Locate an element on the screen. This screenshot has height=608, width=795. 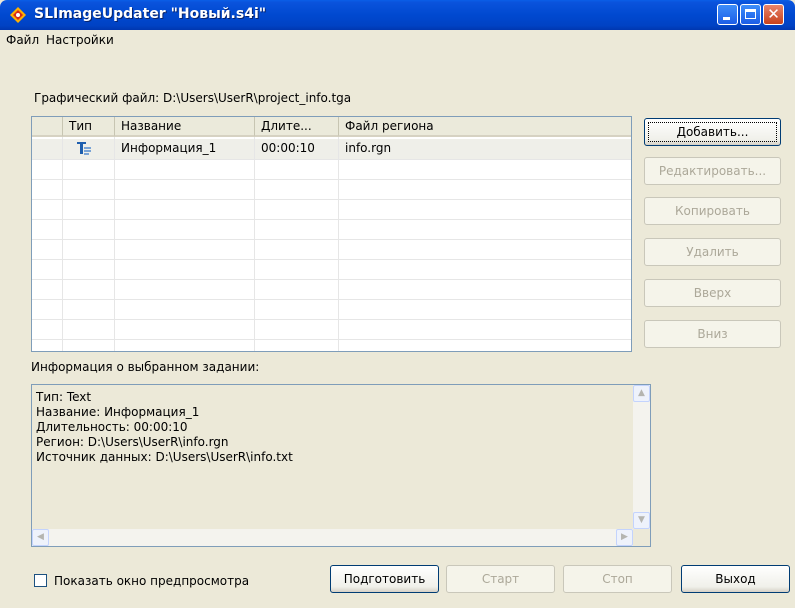
vertical-scrollbar: ▲ ▼ is located at coordinates (641, 457).